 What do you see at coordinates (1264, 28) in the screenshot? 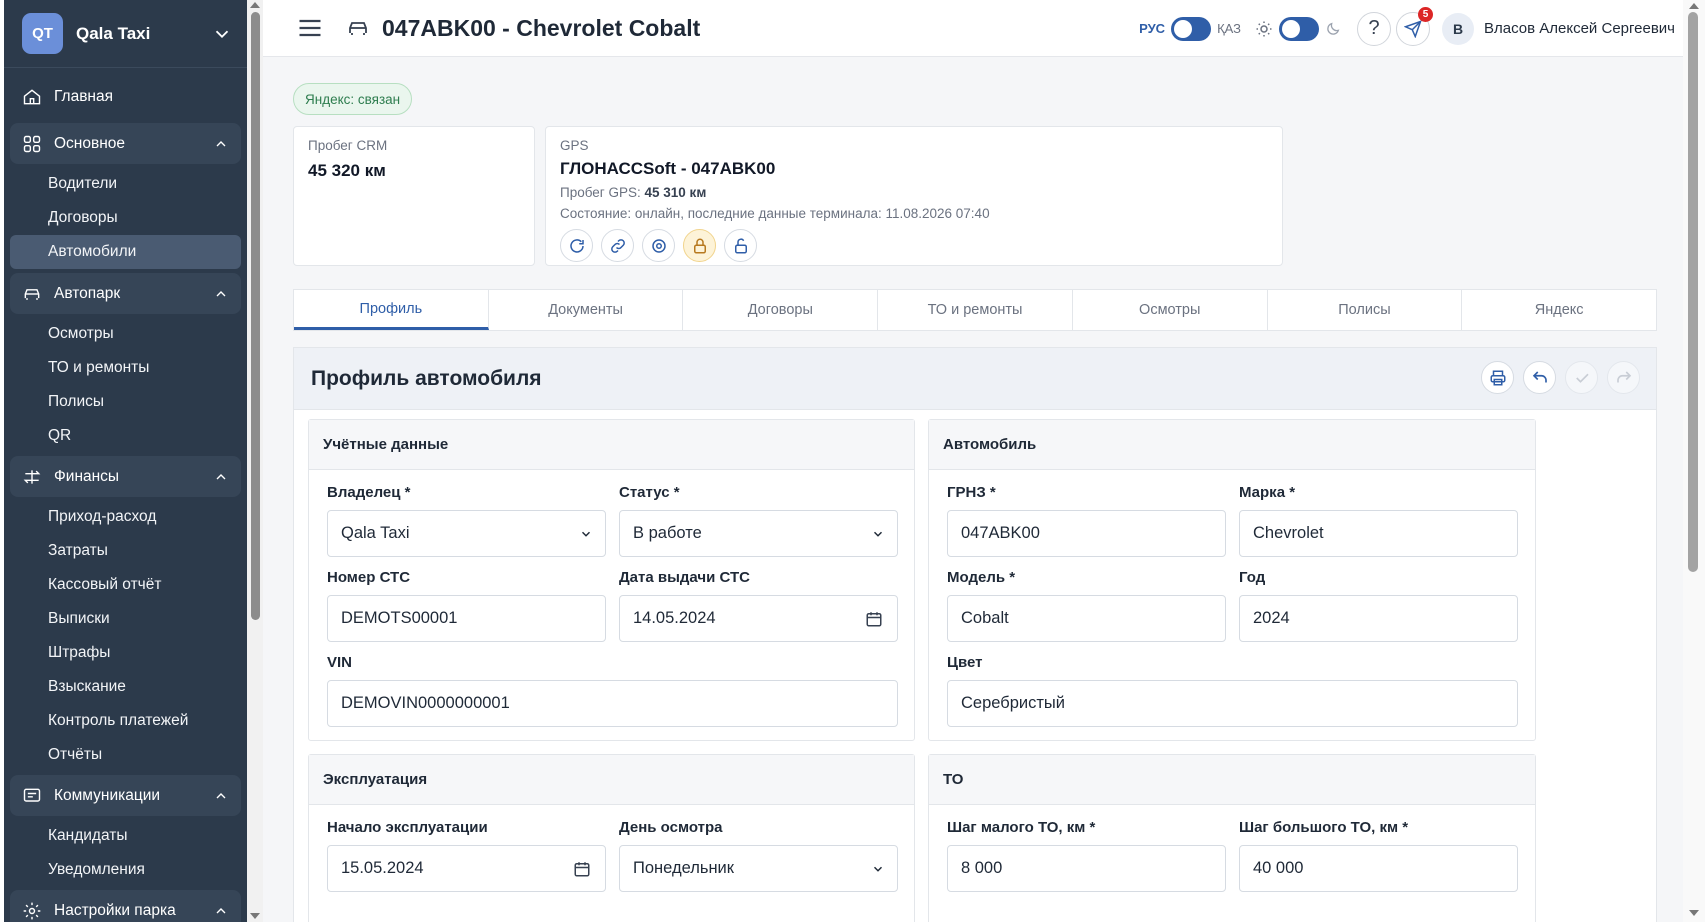
I see `sun-icon` at bounding box center [1264, 28].